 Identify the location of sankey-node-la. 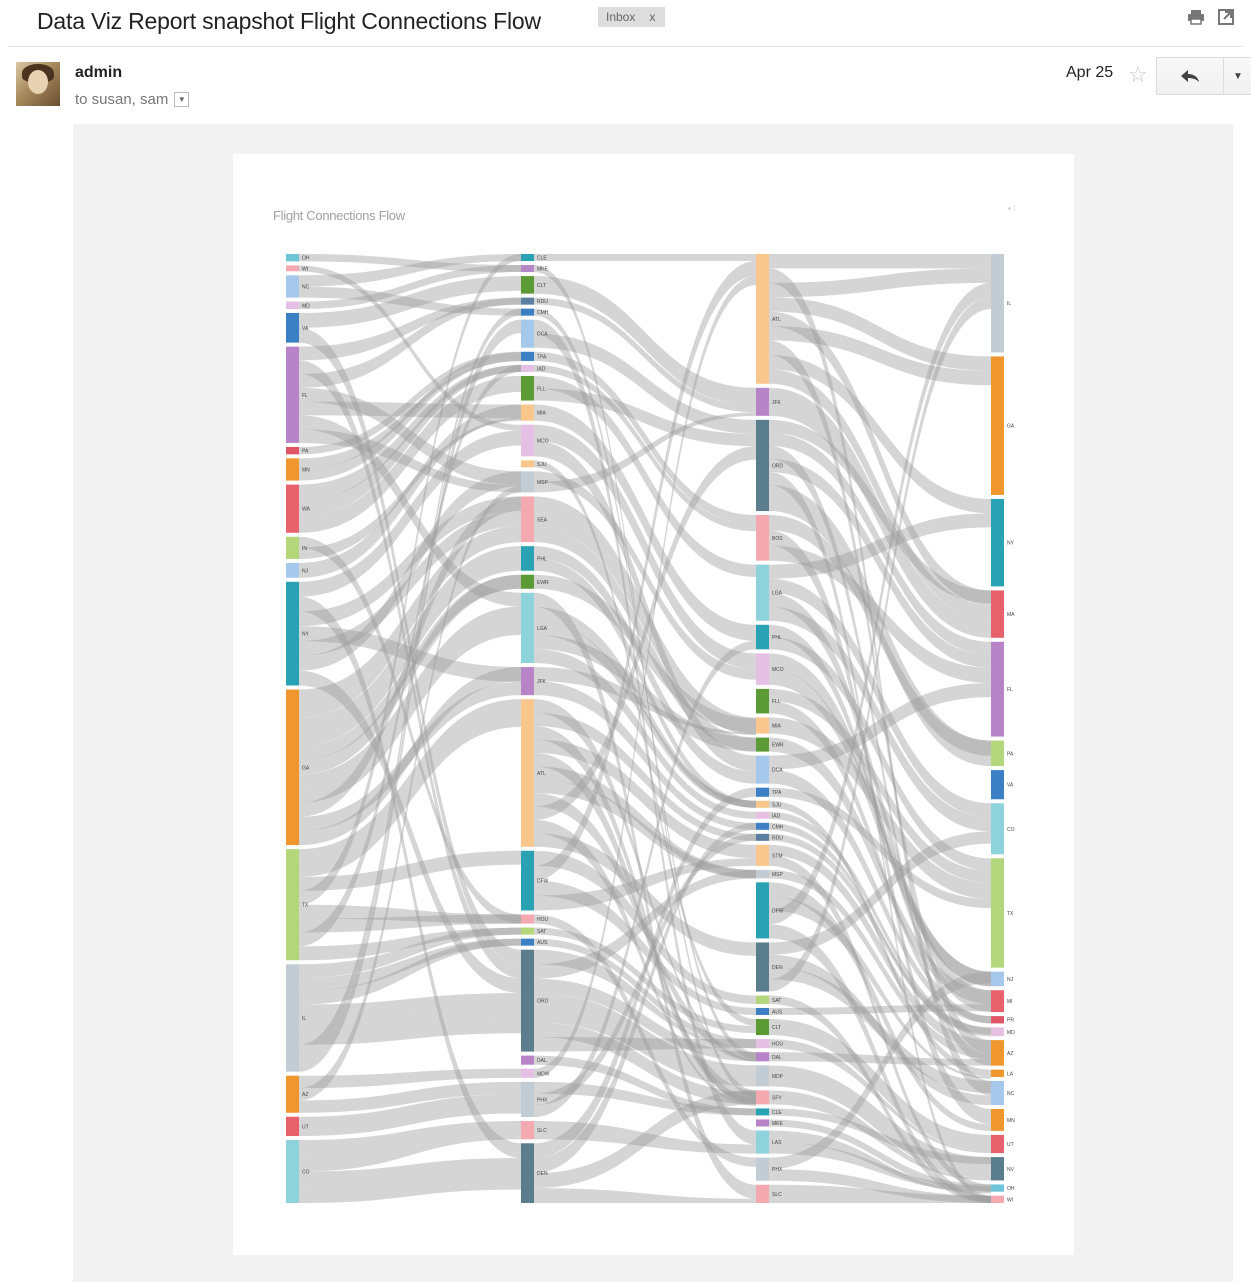
(997, 1073).